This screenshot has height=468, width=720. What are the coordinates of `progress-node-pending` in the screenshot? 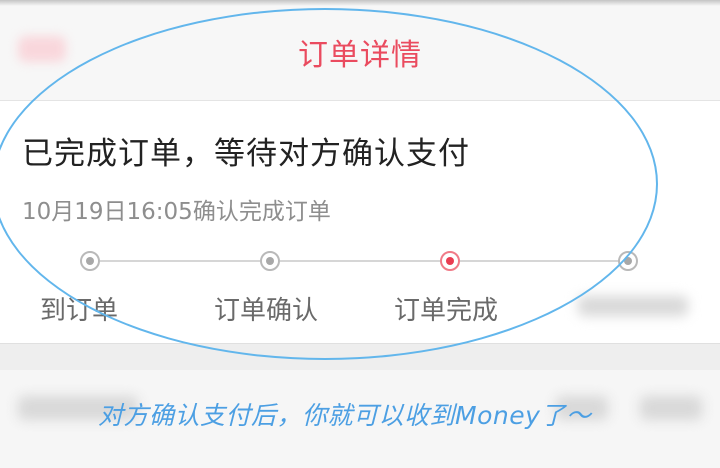 It's located at (628, 261).